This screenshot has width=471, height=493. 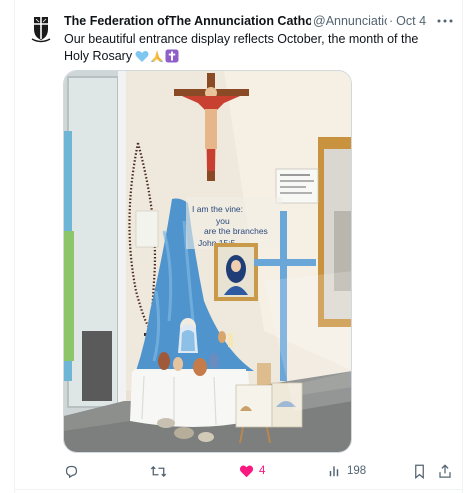 I want to click on praying-hands-icon, so click(x=157, y=56).